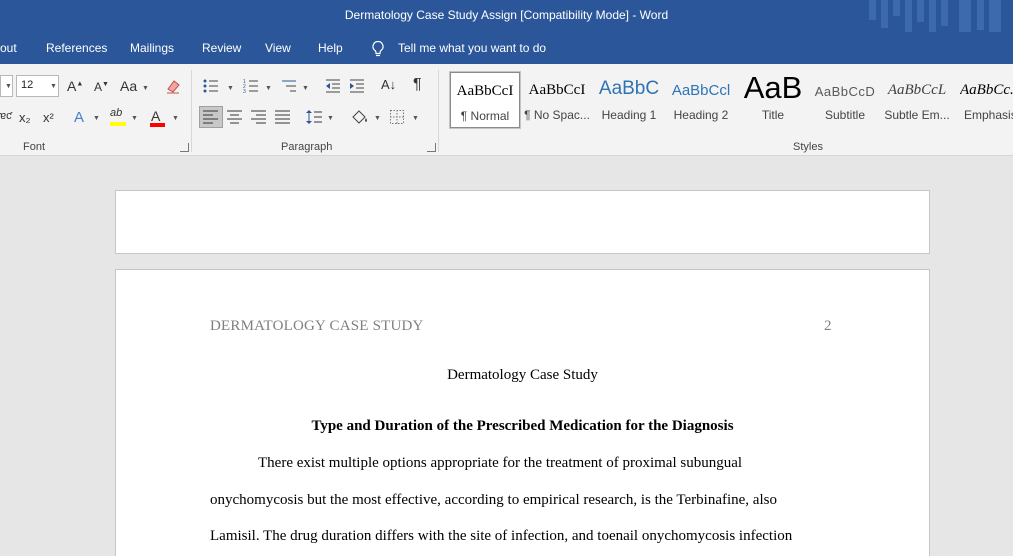  What do you see at coordinates (431, 147) in the screenshot?
I see `paragraph-dialog-launcher-icon` at bounding box center [431, 147].